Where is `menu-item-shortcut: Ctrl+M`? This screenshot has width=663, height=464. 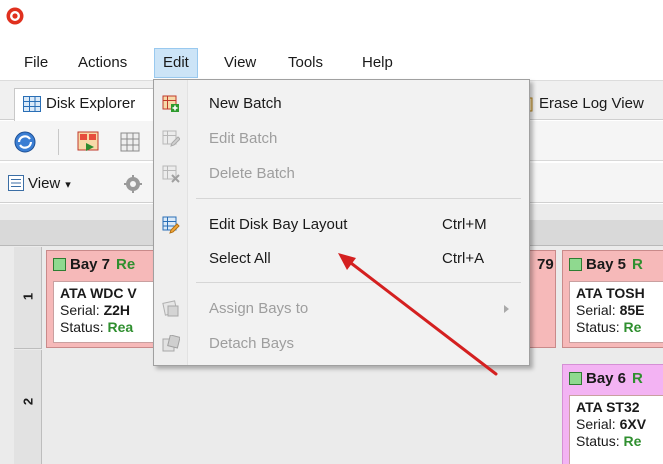 menu-item-shortcut: Ctrl+M is located at coordinates (464, 224).